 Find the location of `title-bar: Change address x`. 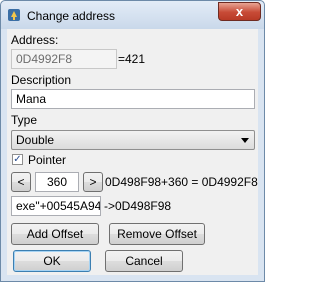

title-bar: Change address x is located at coordinates (132, 15).